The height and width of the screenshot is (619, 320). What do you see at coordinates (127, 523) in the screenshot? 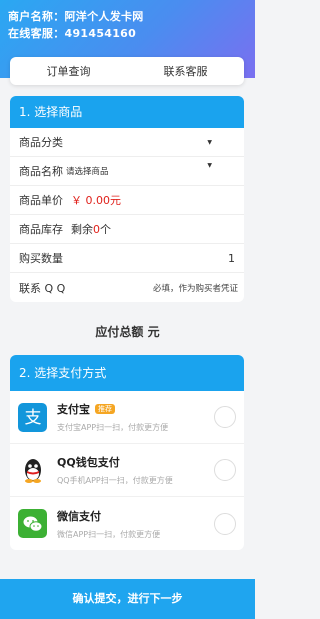
I see `pay-method-wechat: 微信支付 微信APP扫一扫，付款更方便` at bounding box center [127, 523].